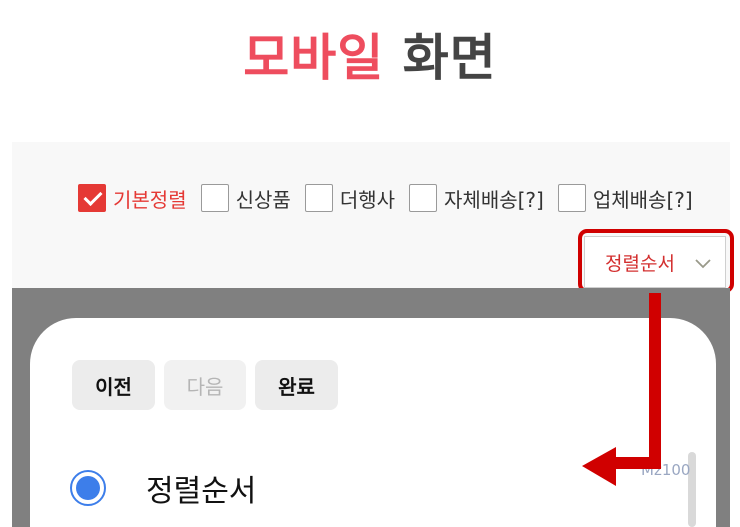 This screenshot has width=740, height=527. What do you see at coordinates (656, 261) in the screenshot?
I see `annotation-highlight-box` at bounding box center [656, 261].